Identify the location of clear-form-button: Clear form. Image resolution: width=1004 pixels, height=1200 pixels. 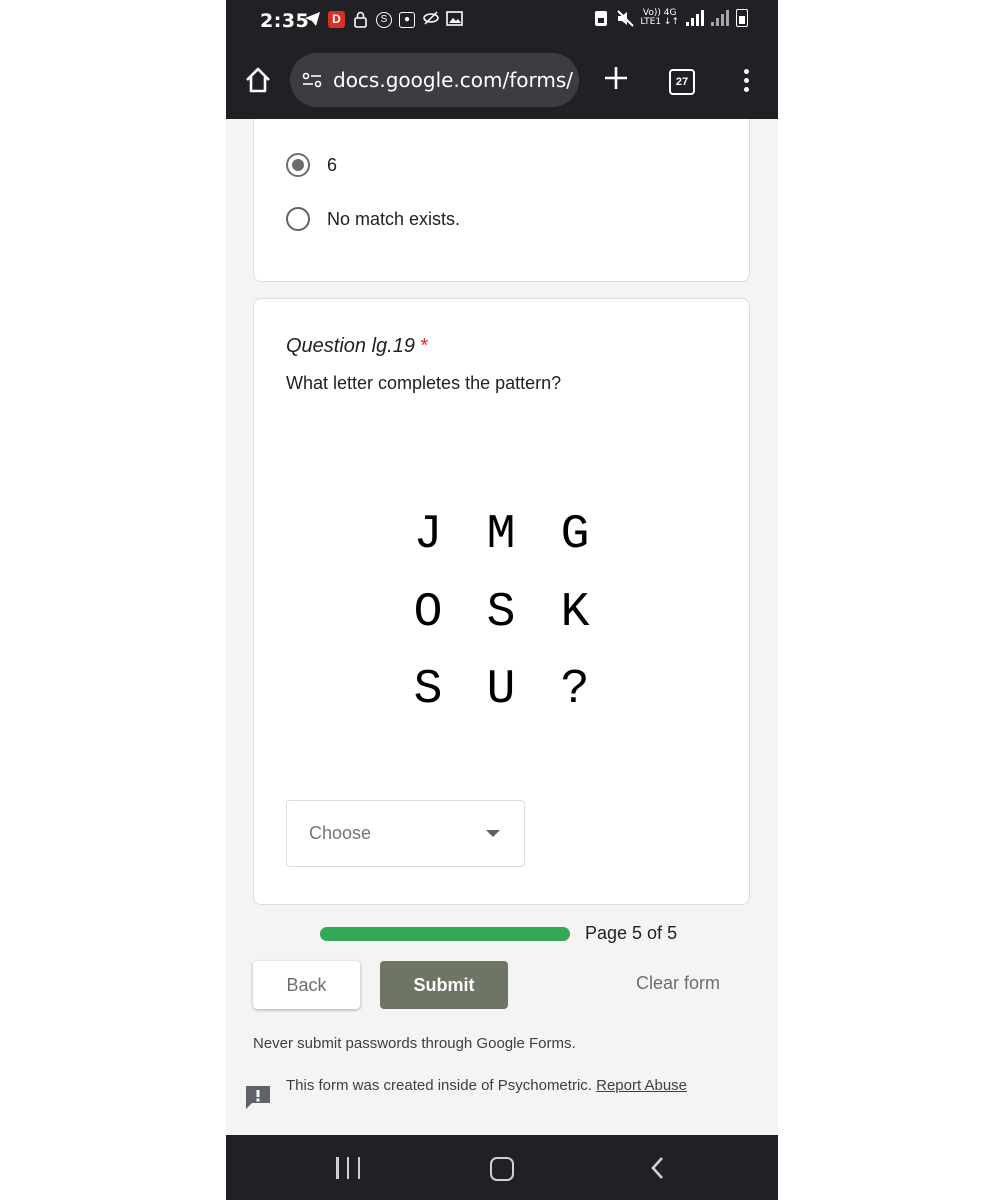
(678, 983).